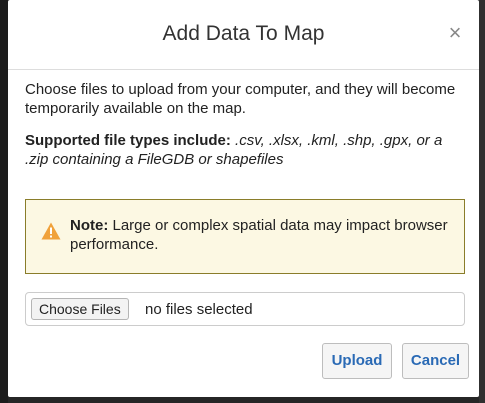 The width and height of the screenshot is (485, 403). Describe the element at coordinates (89, 225) in the screenshot. I see `alert-note-label: Note:` at that location.